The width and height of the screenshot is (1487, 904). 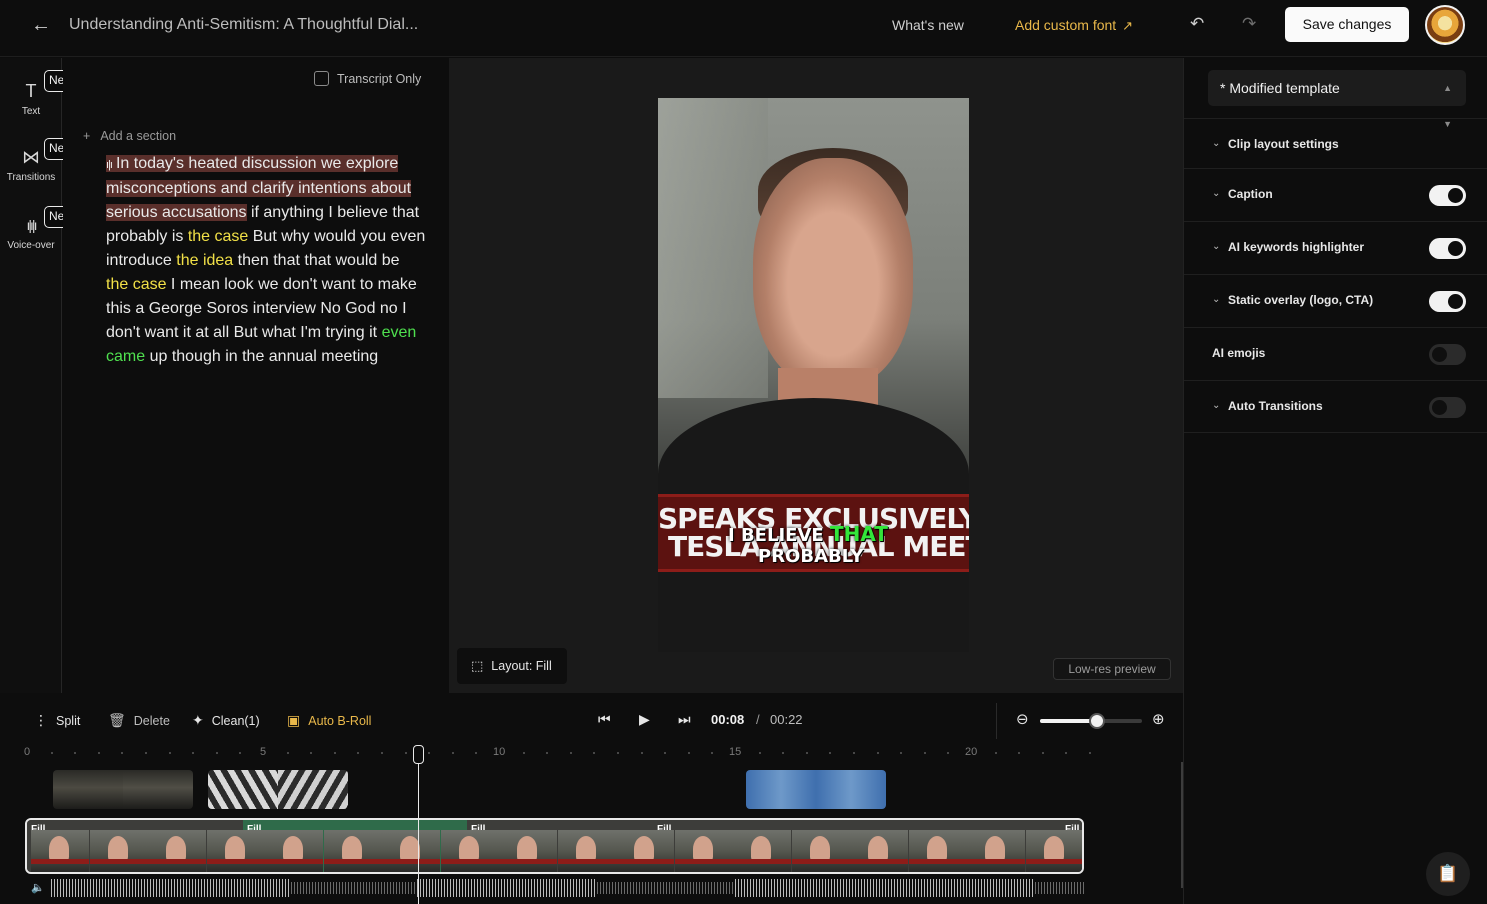 What do you see at coordinates (781, 789) in the screenshot?
I see `broll-frame` at bounding box center [781, 789].